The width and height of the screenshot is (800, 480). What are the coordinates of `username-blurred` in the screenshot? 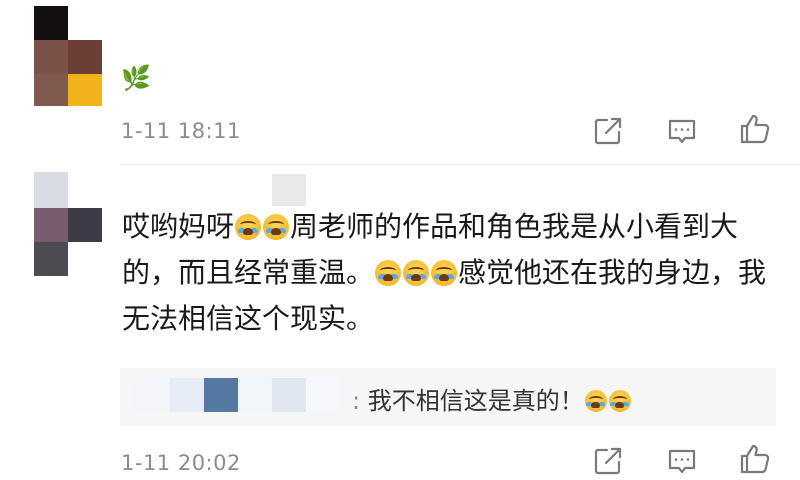 It's located at (289, 190).